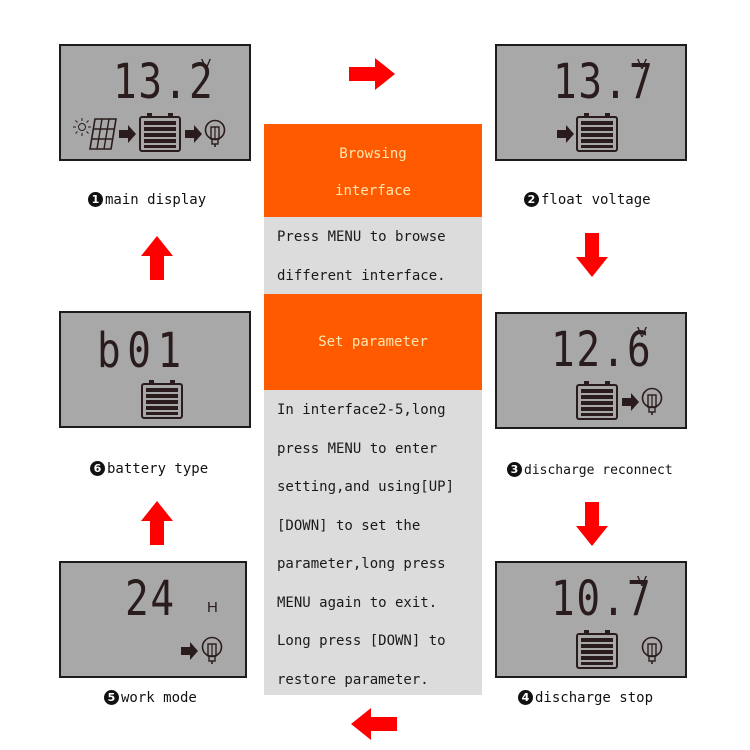 The width and height of the screenshot is (750, 750). Describe the element at coordinates (111, 697) in the screenshot. I see `step-badge: 5` at that location.